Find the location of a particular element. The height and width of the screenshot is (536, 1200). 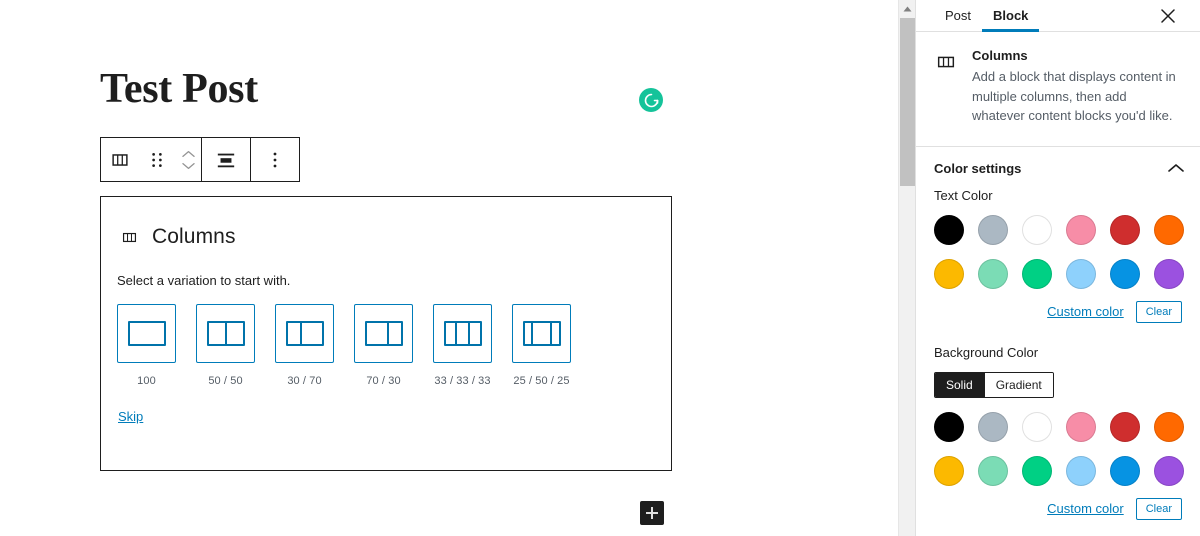

block-movers is located at coordinates (188, 159).